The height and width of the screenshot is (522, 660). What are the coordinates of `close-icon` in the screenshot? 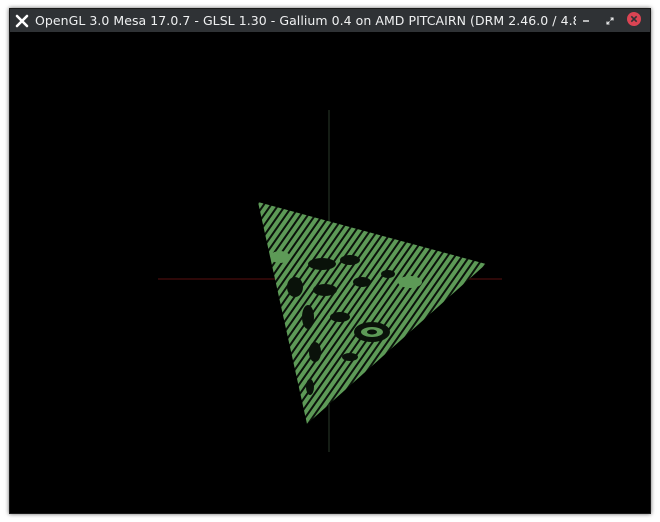 It's located at (634, 21).